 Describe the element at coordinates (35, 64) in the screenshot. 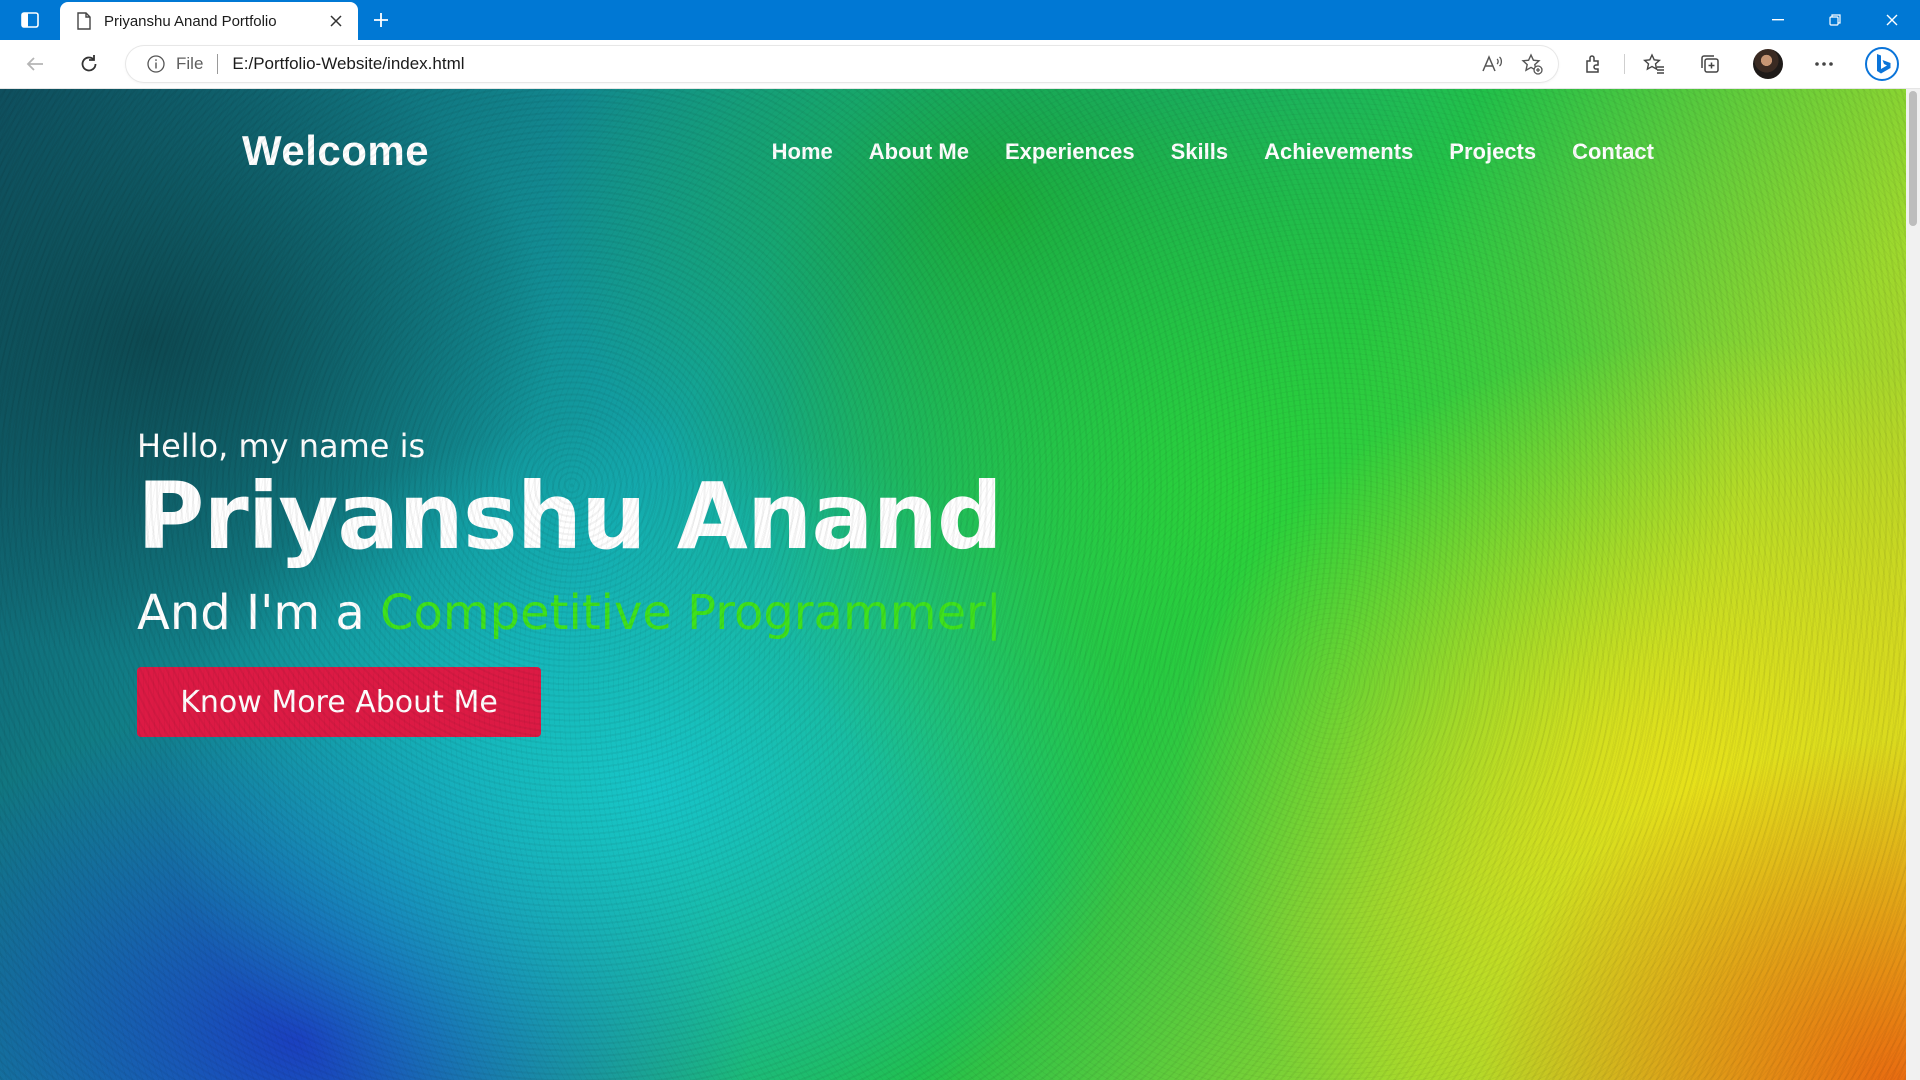

I see `back-arrow-icon` at that location.